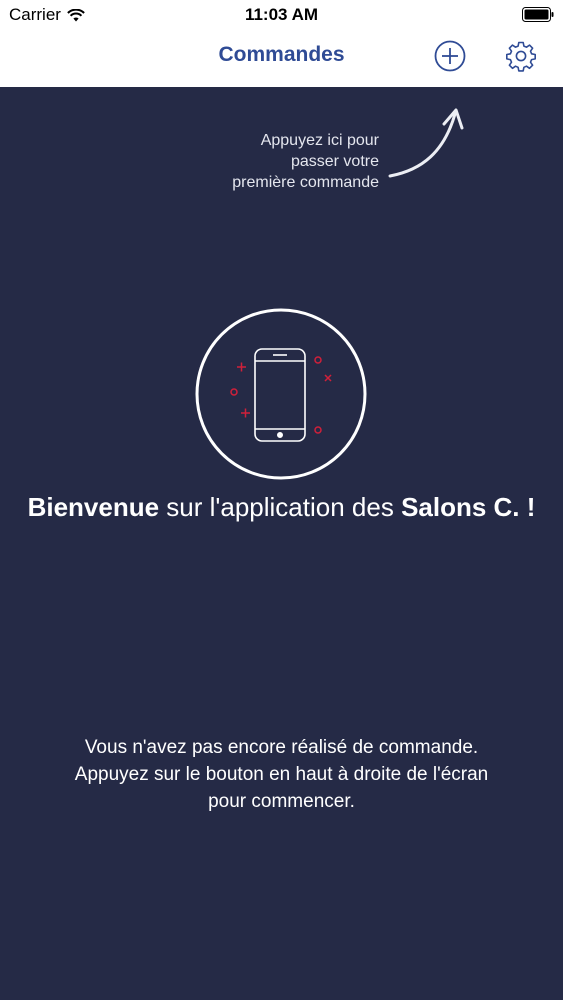 Image resolution: width=563 pixels, height=1000 pixels. I want to click on decorative-sparkles, so click(281, 395).